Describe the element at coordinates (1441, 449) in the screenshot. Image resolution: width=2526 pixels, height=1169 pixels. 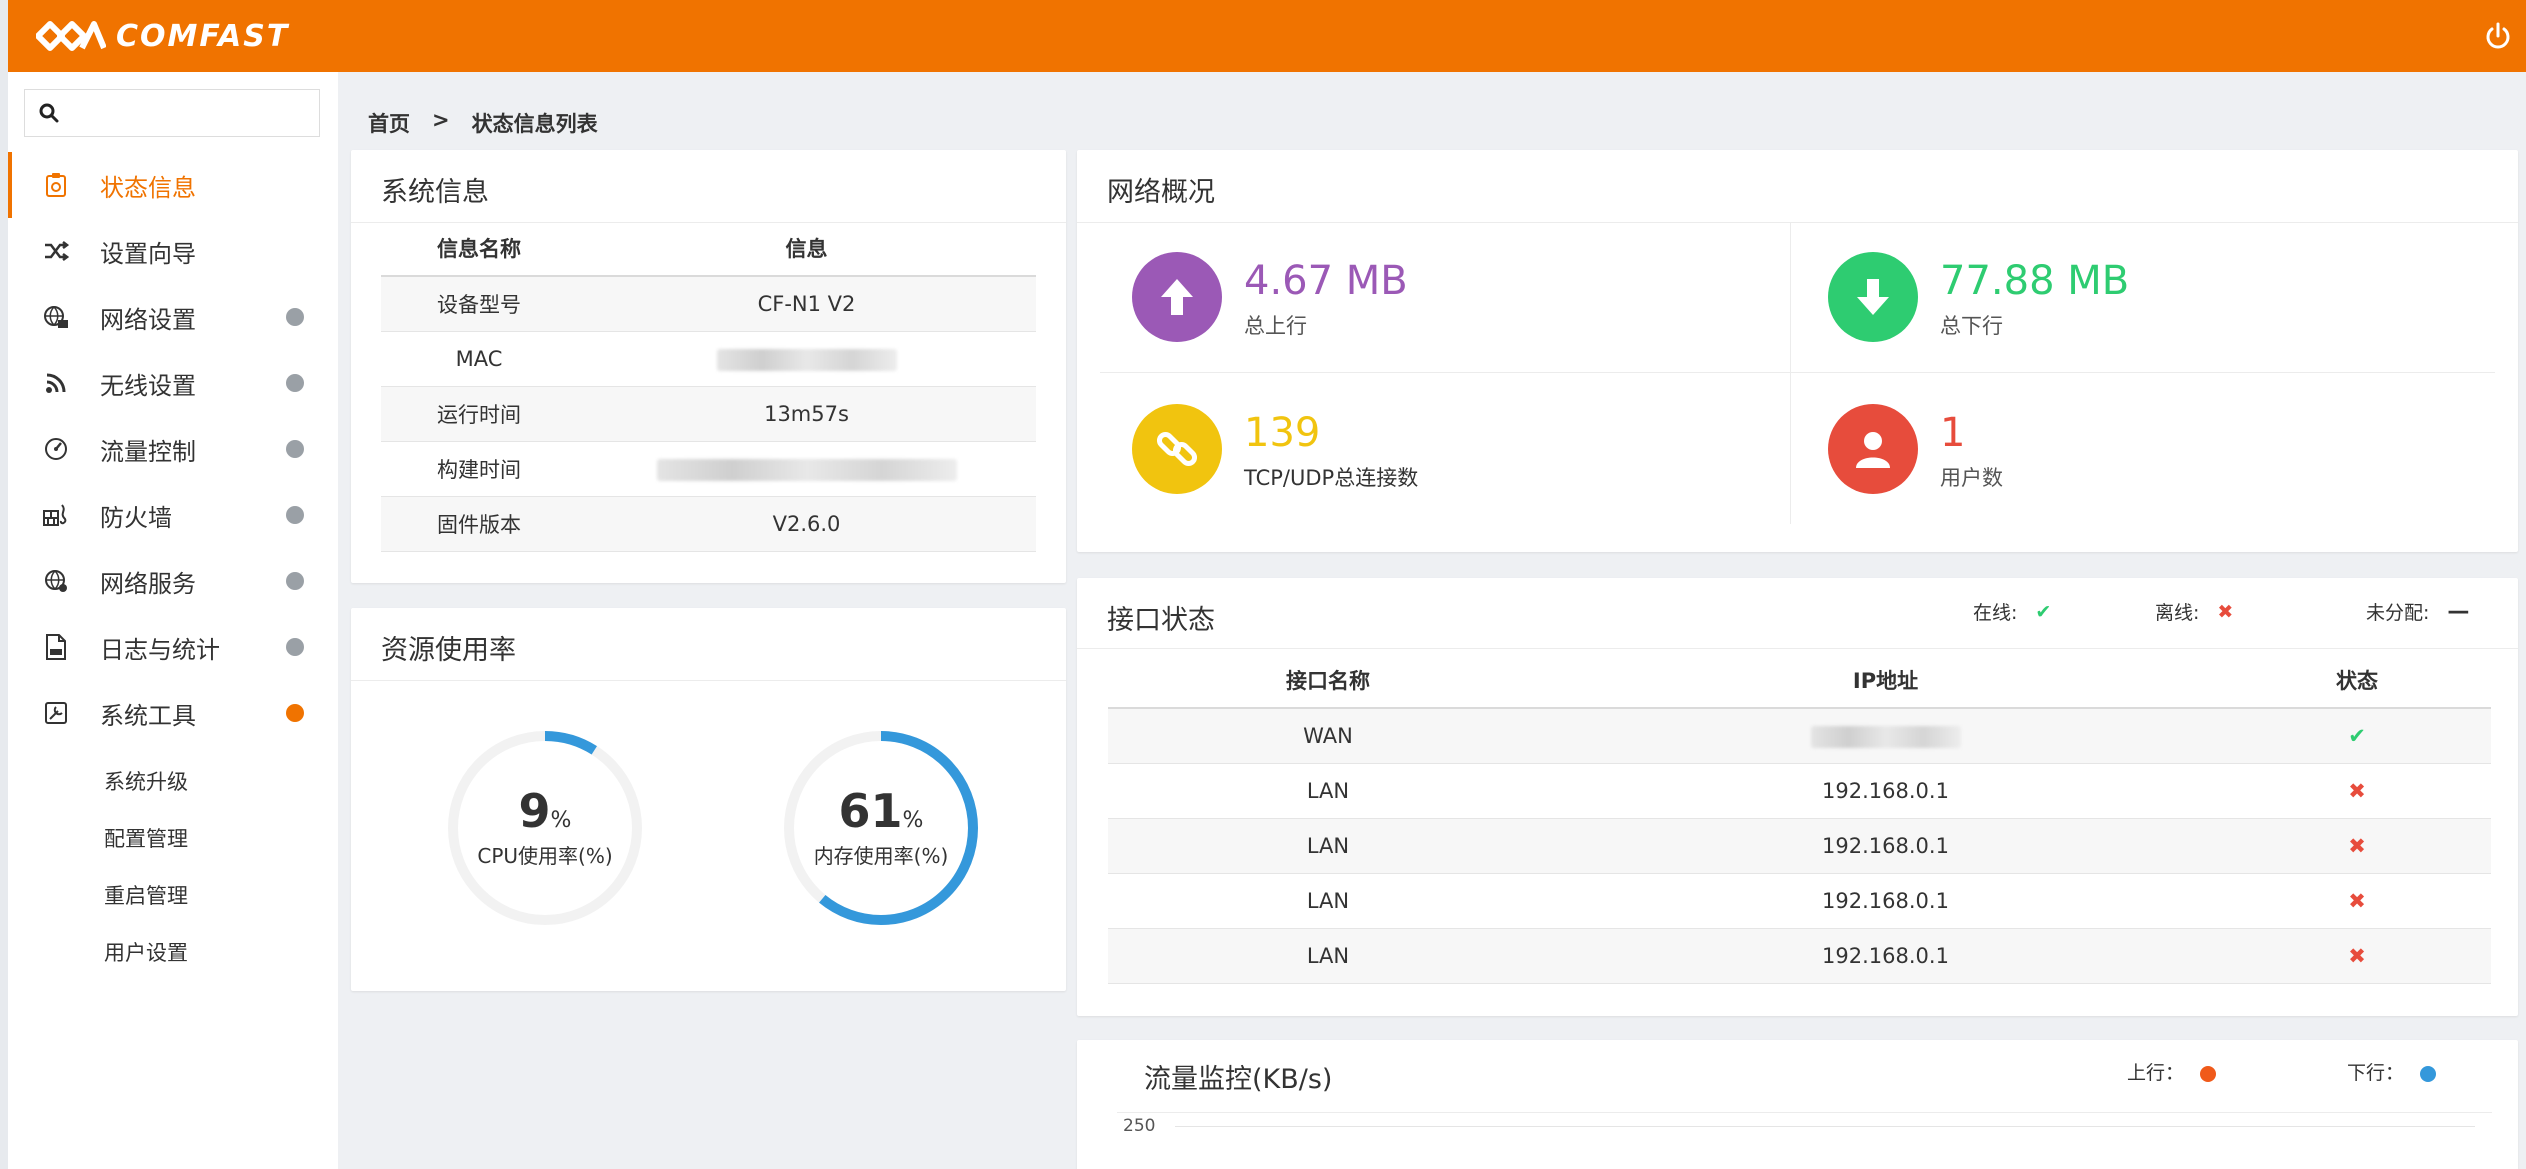
I see `connections-stat: 139 TCP/UDP总连接数` at that location.